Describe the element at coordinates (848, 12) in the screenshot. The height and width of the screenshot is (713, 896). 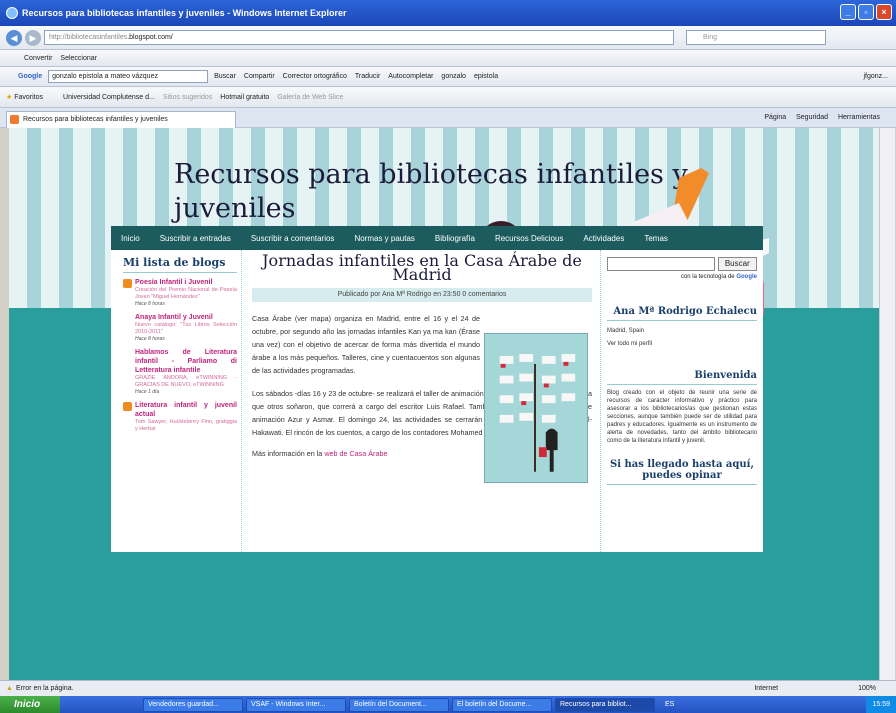
I see `minimize-button: _` at that location.